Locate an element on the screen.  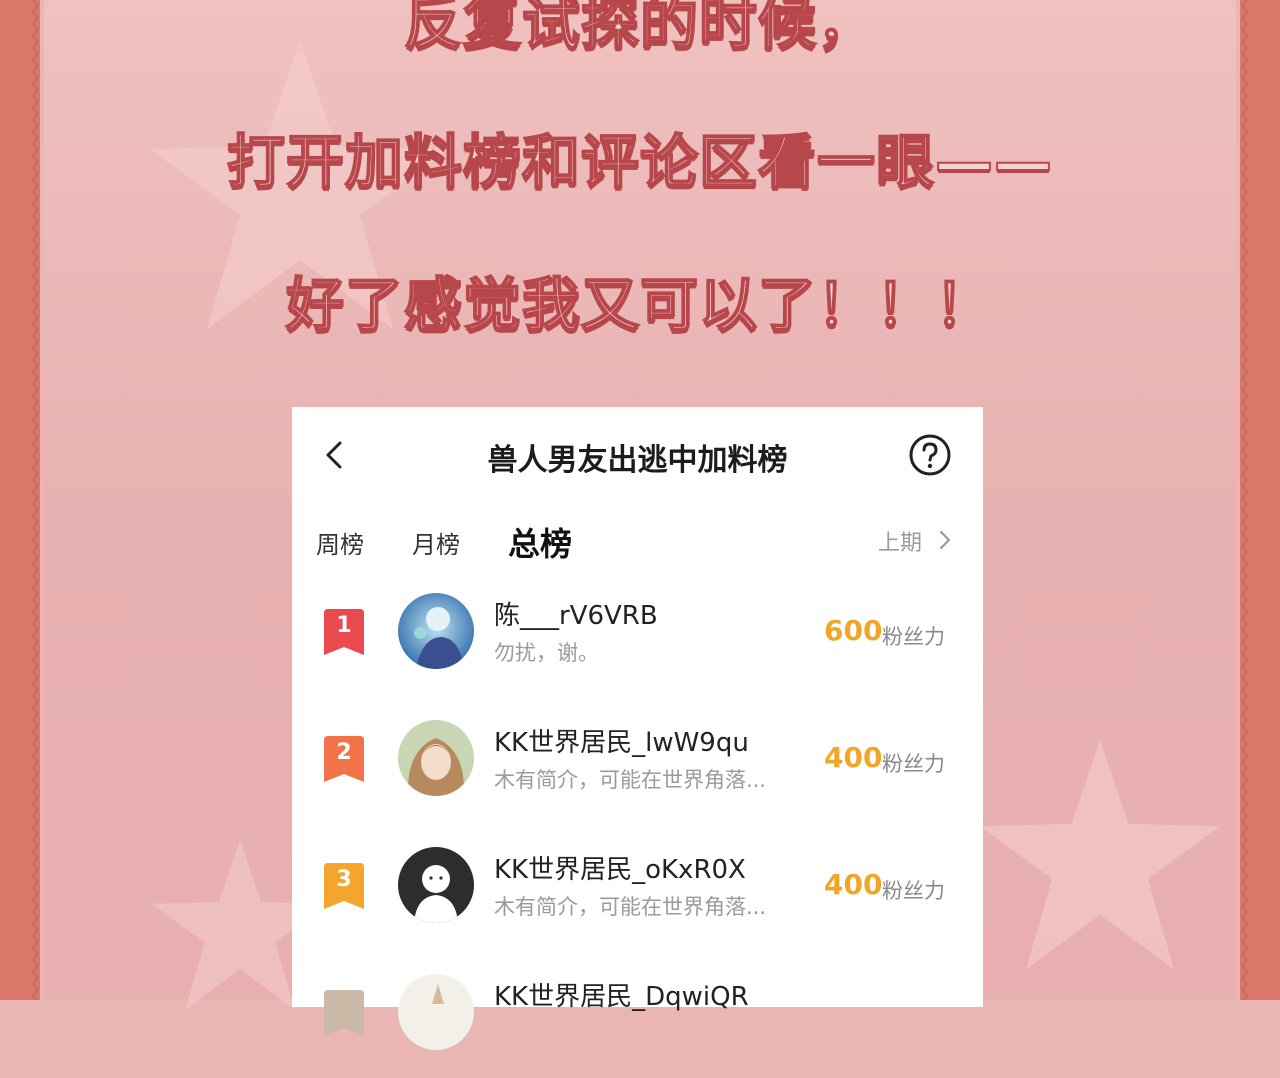
rank-number: 3 is located at coordinates (344, 879).